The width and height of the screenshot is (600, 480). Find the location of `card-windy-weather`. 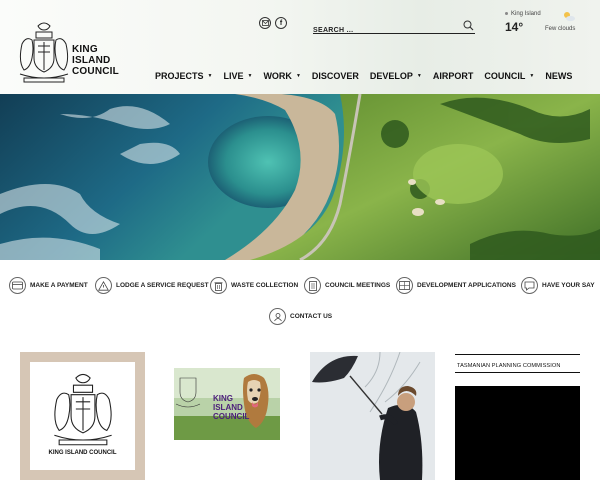

card-windy-weather is located at coordinates (372, 416).